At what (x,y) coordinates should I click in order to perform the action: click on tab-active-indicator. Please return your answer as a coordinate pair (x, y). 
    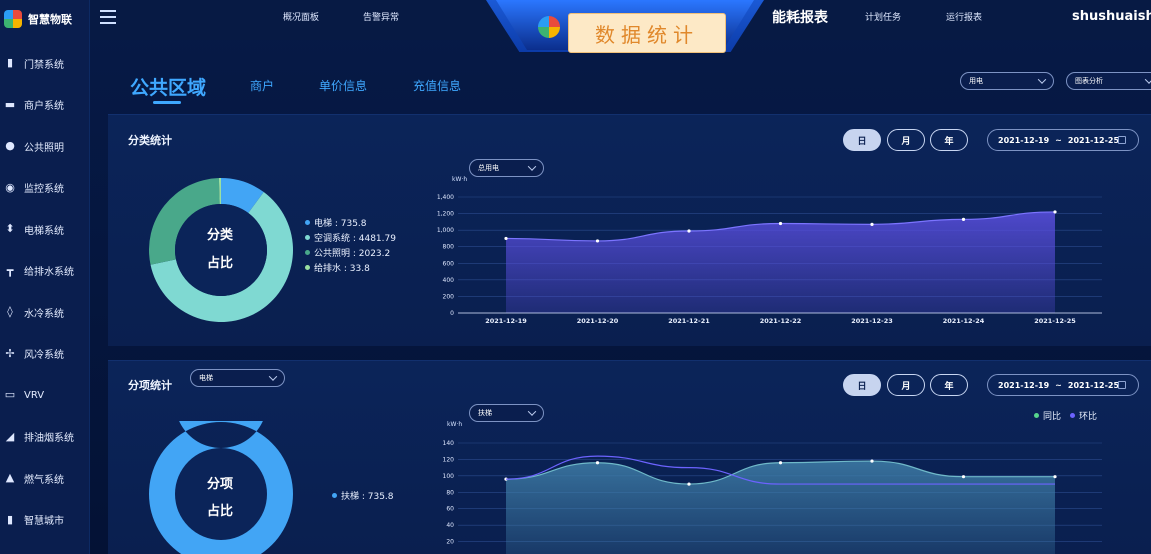
    Looking at the image, I should click on (167, 102).